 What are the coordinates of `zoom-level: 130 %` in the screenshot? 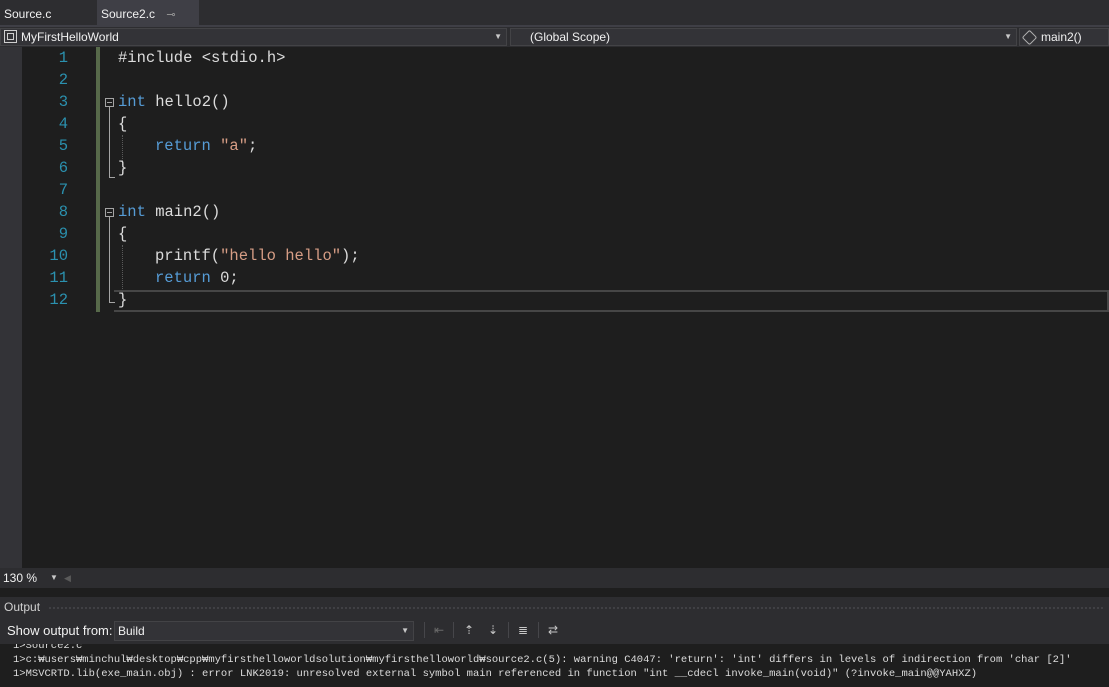 It's located at (20, 578).